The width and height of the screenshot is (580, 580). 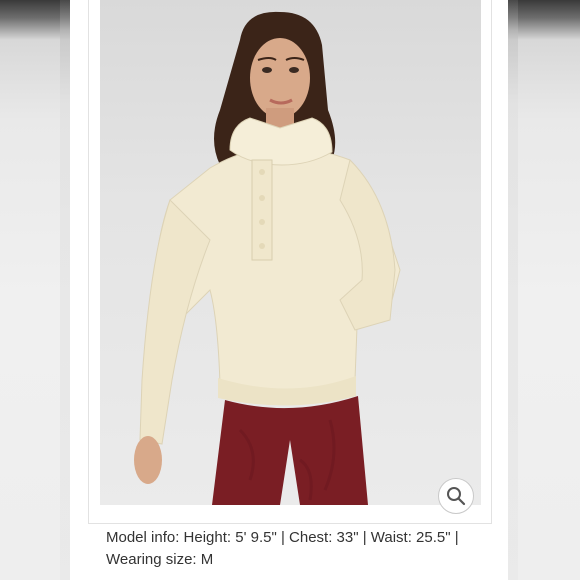 I want to click on magnifier-icon, so click(x=456, y=496).